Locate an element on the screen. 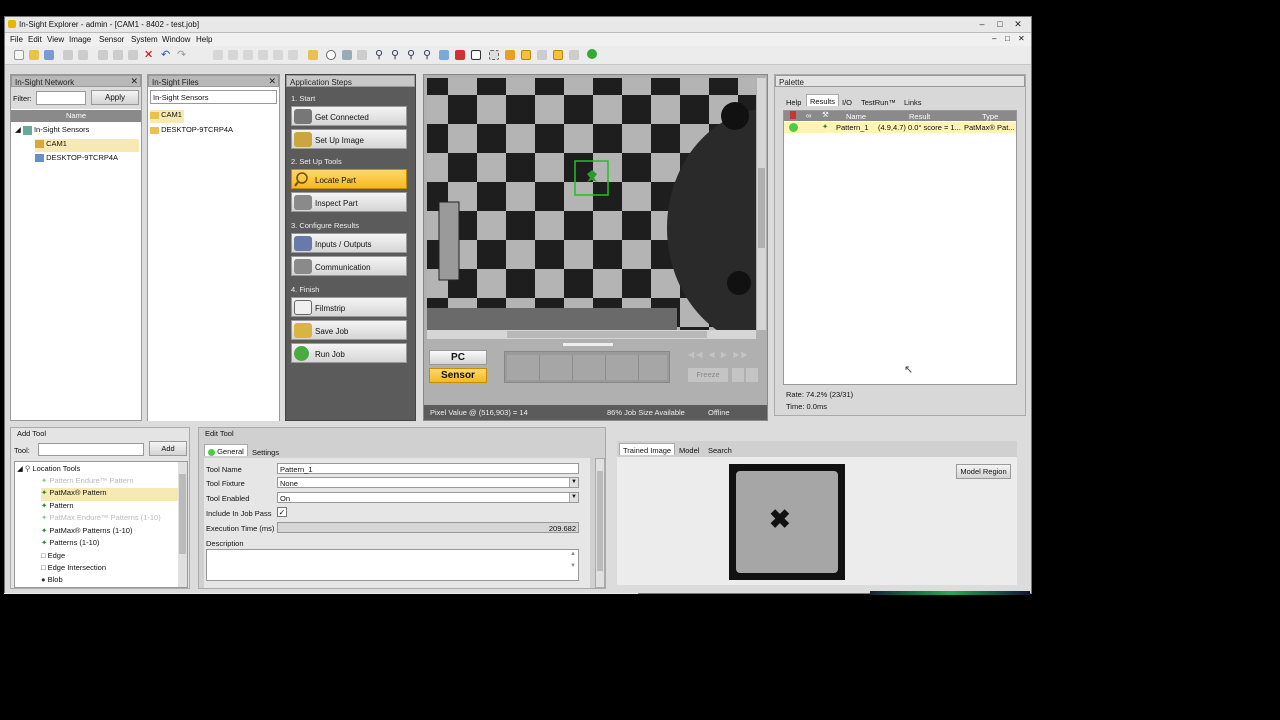 This screenshot has width=1280, height=720. online-icon is located at coordinates (526, 55).